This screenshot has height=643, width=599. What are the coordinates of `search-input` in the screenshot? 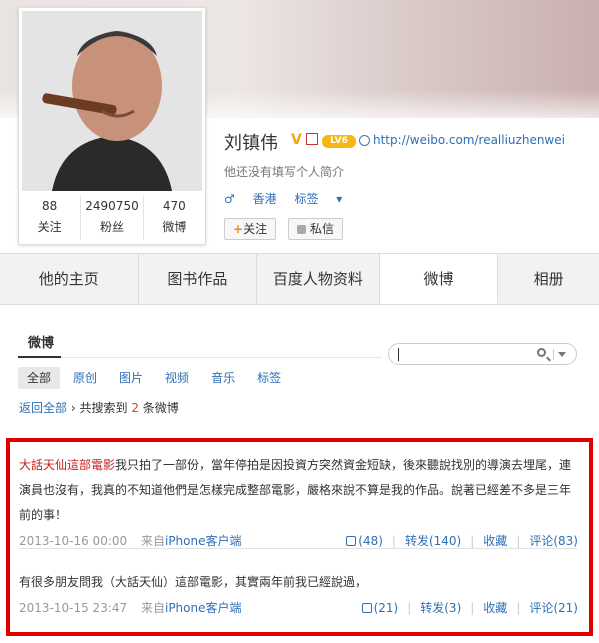 It's located at (482, 354).